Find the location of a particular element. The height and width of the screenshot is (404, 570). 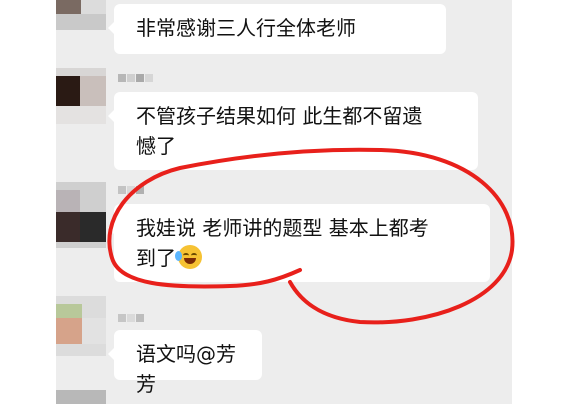

message-text-line: 到了 is located at coordinates (156, 258).